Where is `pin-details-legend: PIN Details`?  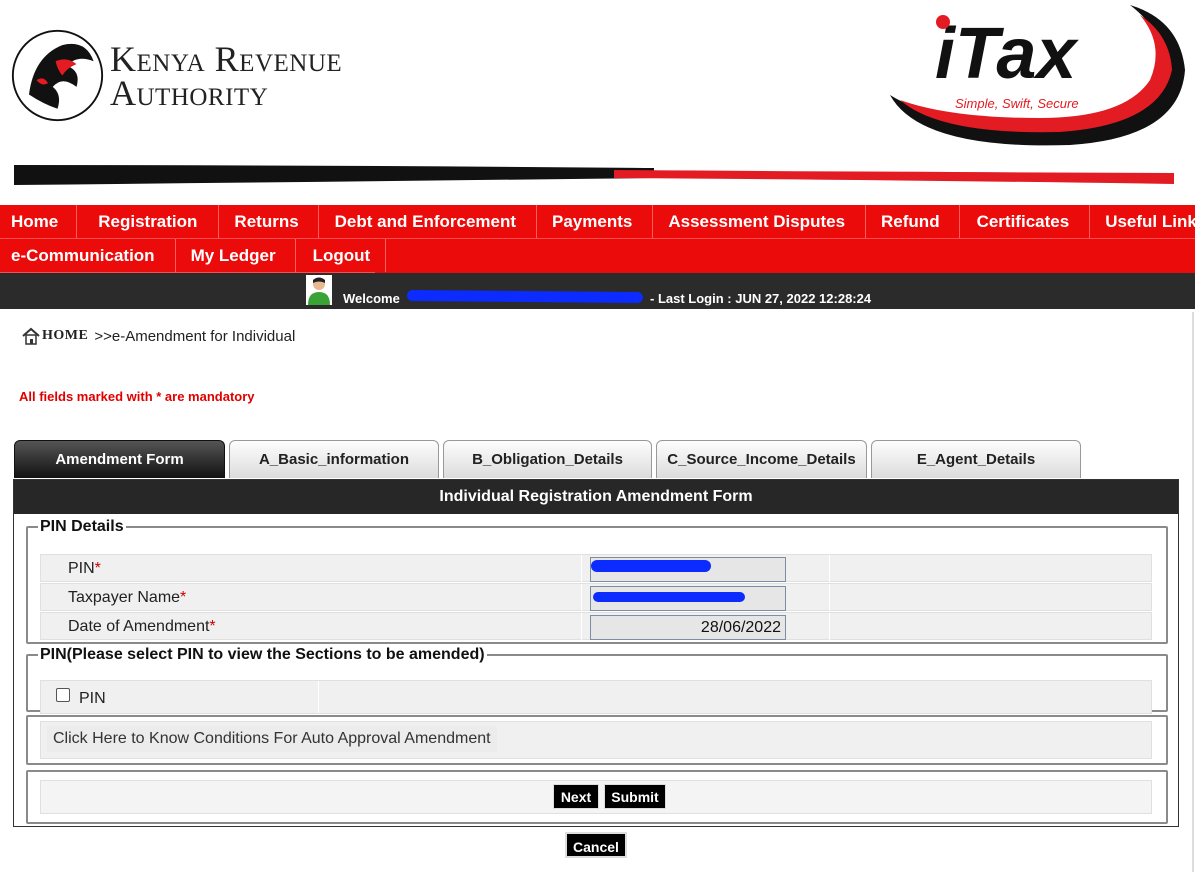
pin-details-legend: PIN Details is located at coordinates (82, 526).